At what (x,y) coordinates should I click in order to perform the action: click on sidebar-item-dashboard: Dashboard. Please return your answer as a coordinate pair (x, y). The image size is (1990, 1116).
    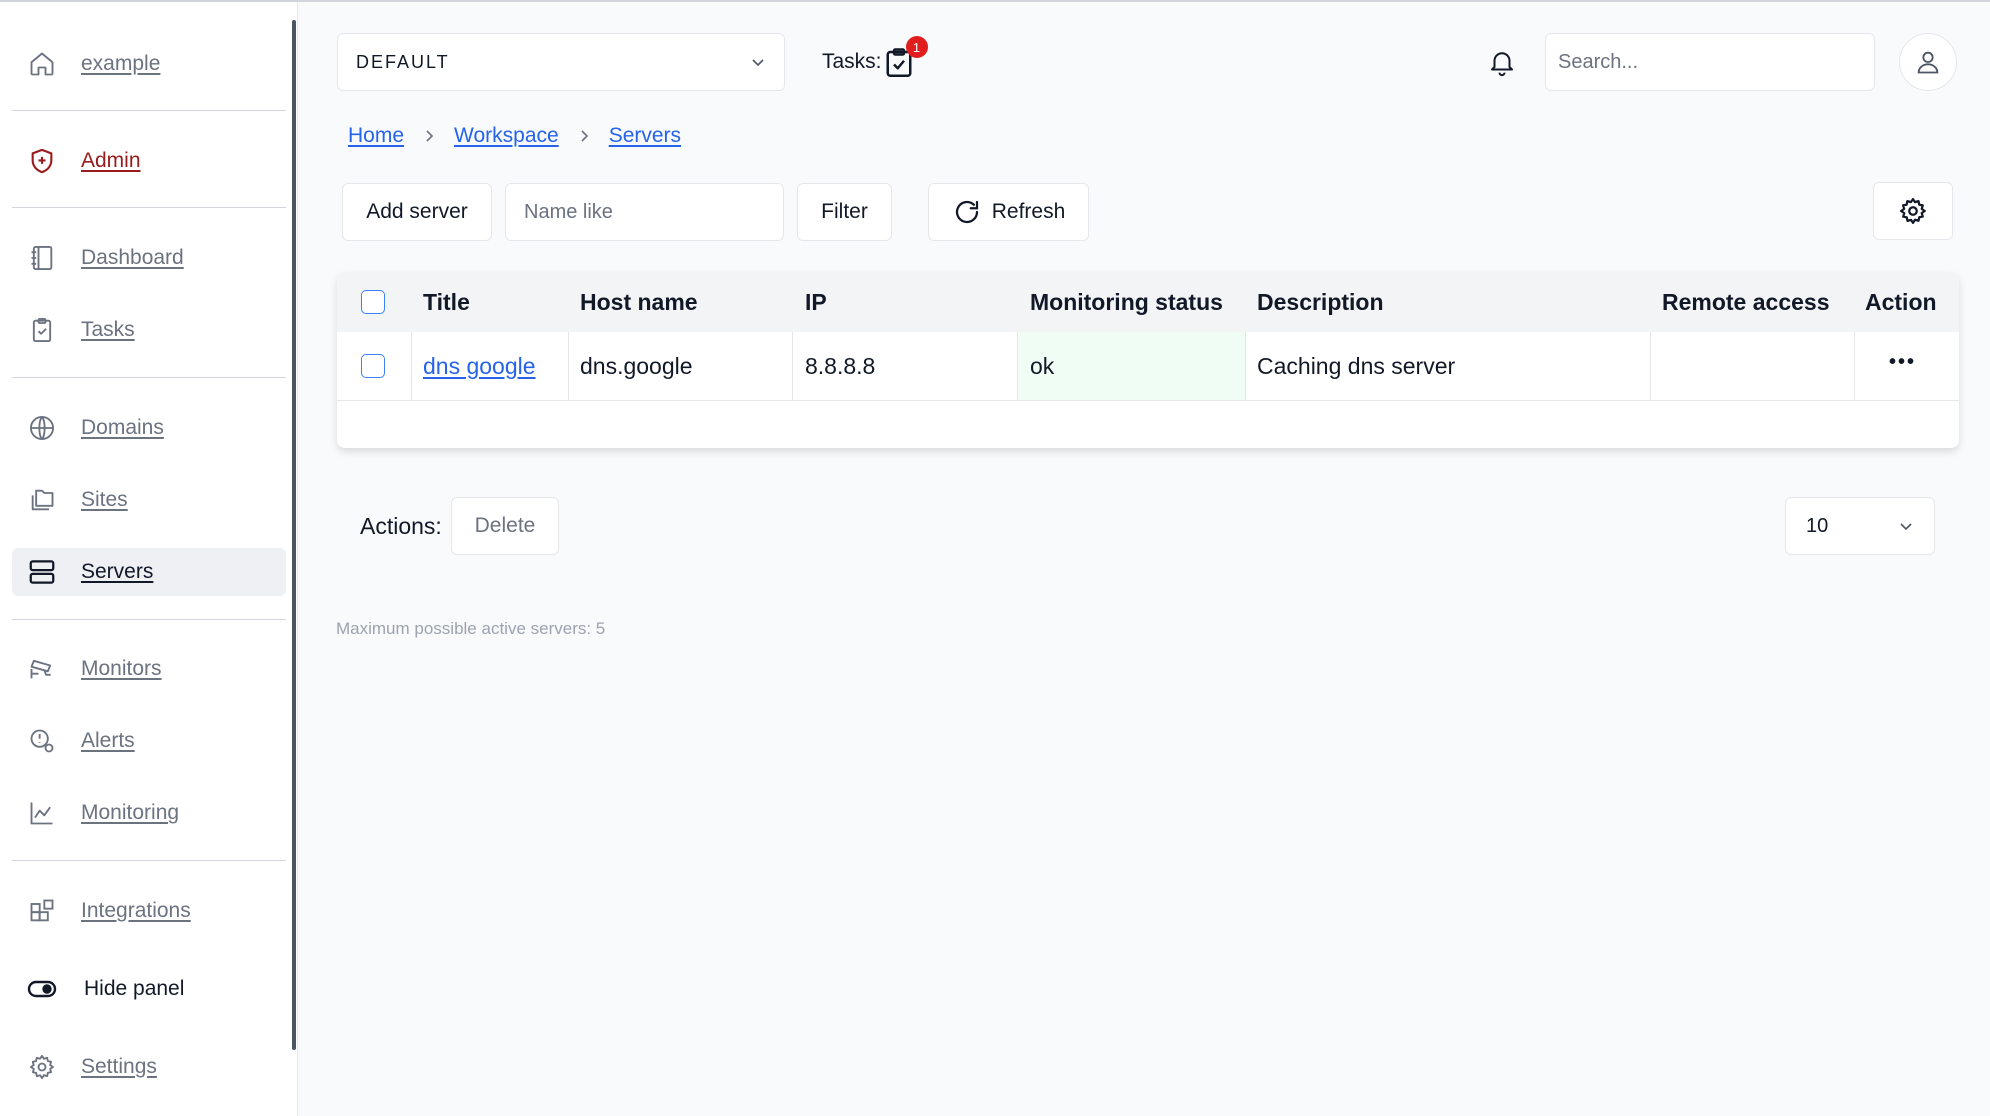
    Looking at the image, I should click on (149, 258).